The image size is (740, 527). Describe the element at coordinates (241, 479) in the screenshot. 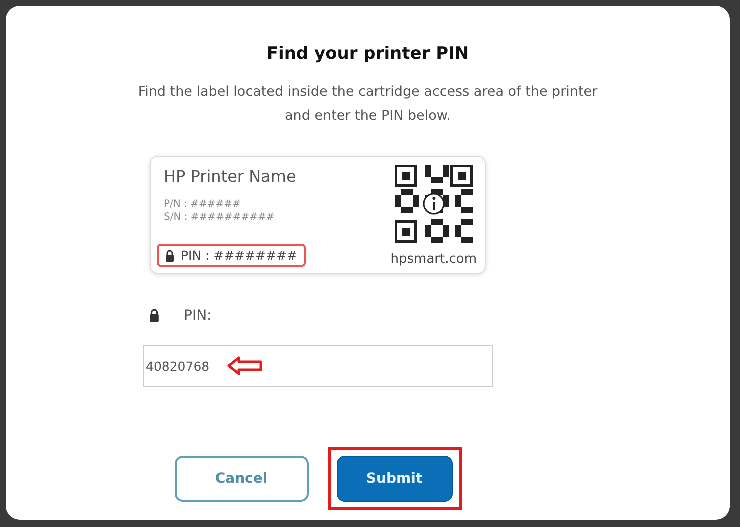

I see `cancel-button: Cancel` at that location.